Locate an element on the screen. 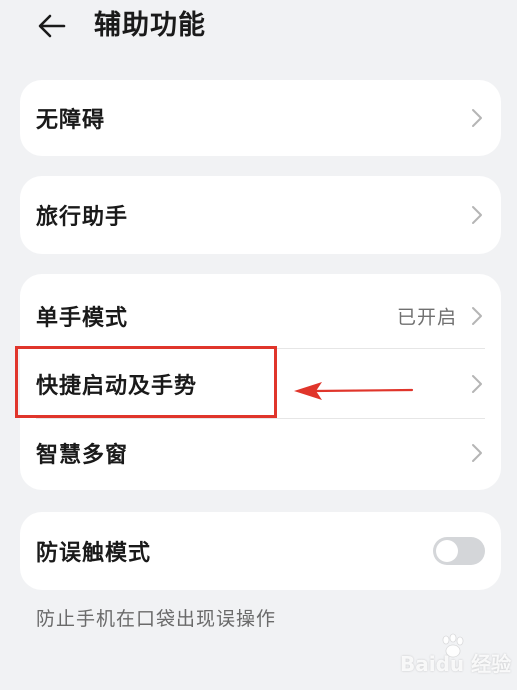  list-item-label: 智慧多窗 is located at coordinates (82, 455).